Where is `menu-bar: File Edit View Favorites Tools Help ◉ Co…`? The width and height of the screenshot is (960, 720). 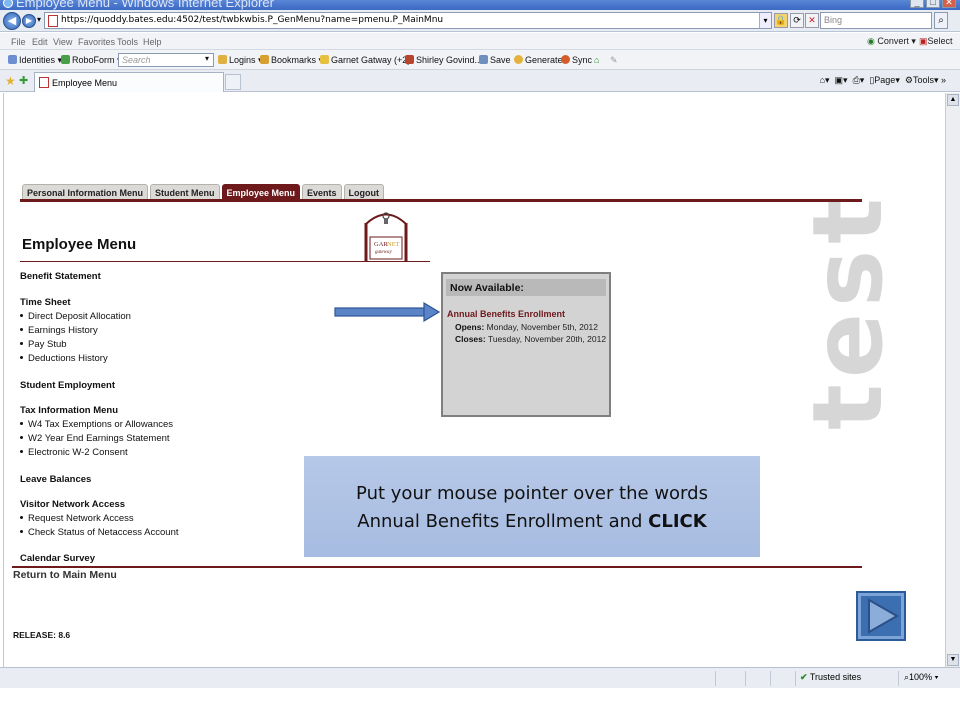 menu-bar: File Edit View Favorites Tools Help ◉ Co… is located at coordinates (480, 41).